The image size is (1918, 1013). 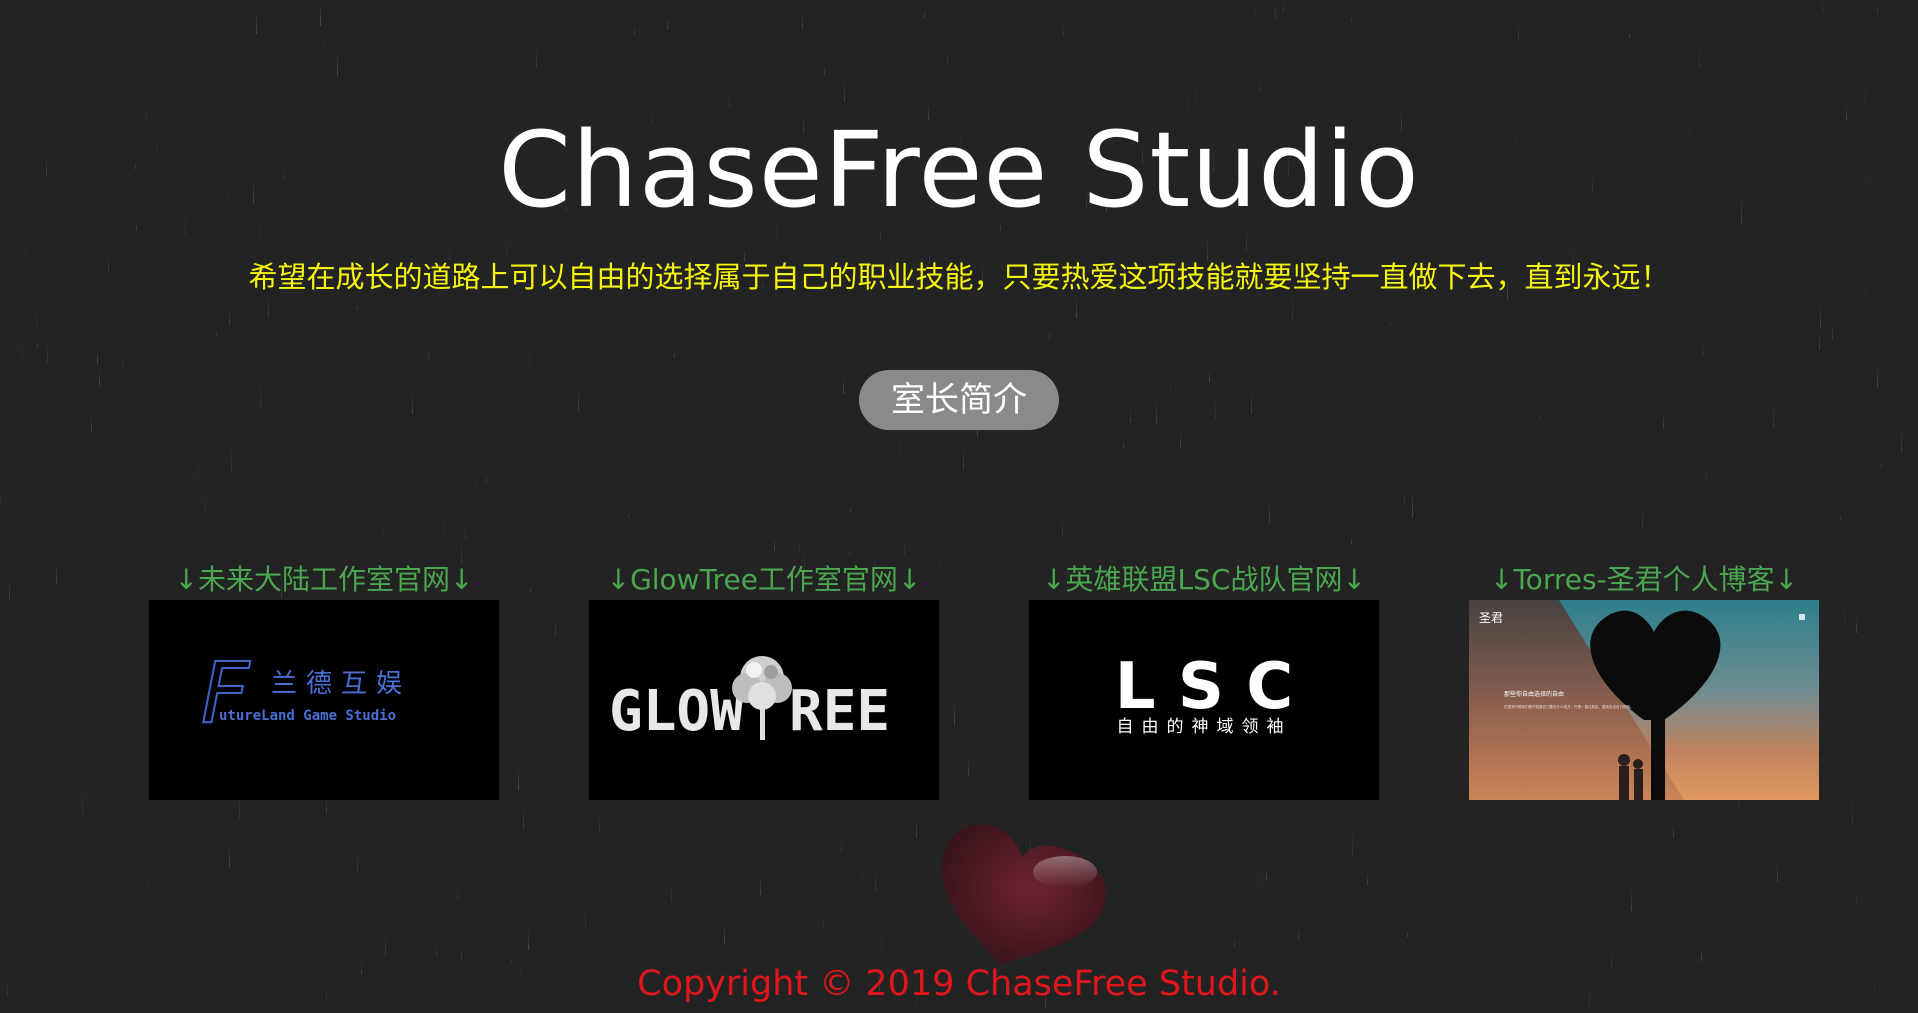 What do you see at coordinates (764, 700) in the screenshot?
I see `glowtree-logo-image: GLOW REE` at bounding box center [764, 700].